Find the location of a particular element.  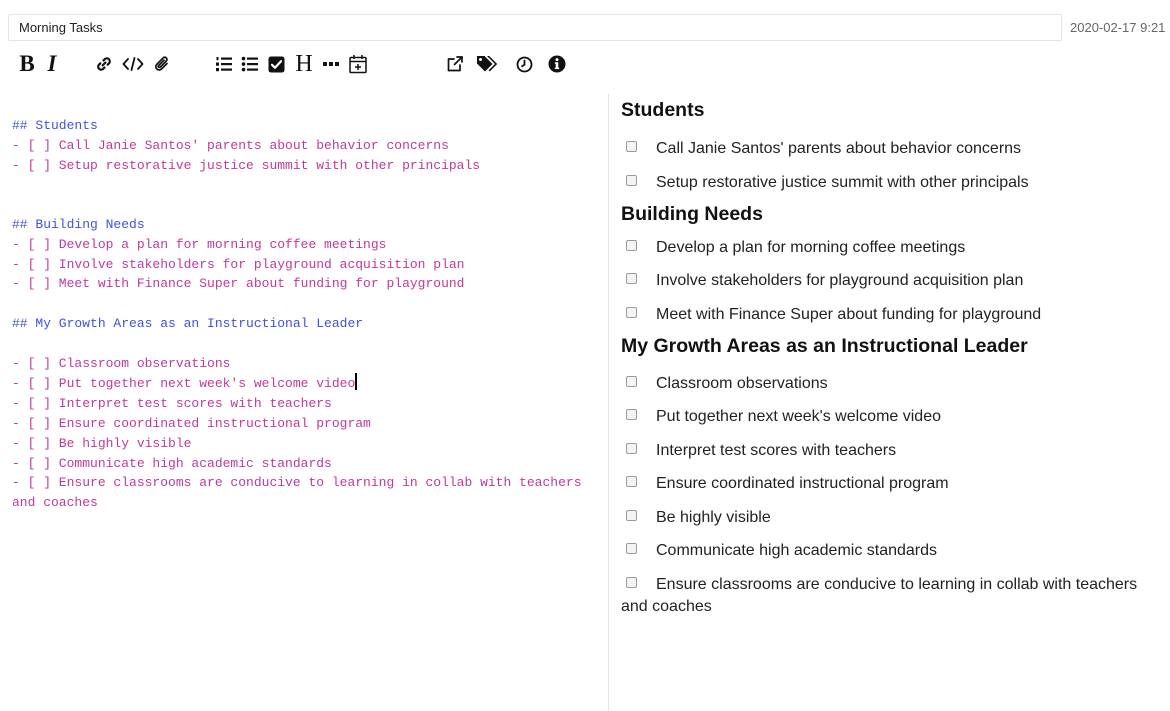

preview-task-item: Put together next week's welcome video is located at coordinates (893, 417).